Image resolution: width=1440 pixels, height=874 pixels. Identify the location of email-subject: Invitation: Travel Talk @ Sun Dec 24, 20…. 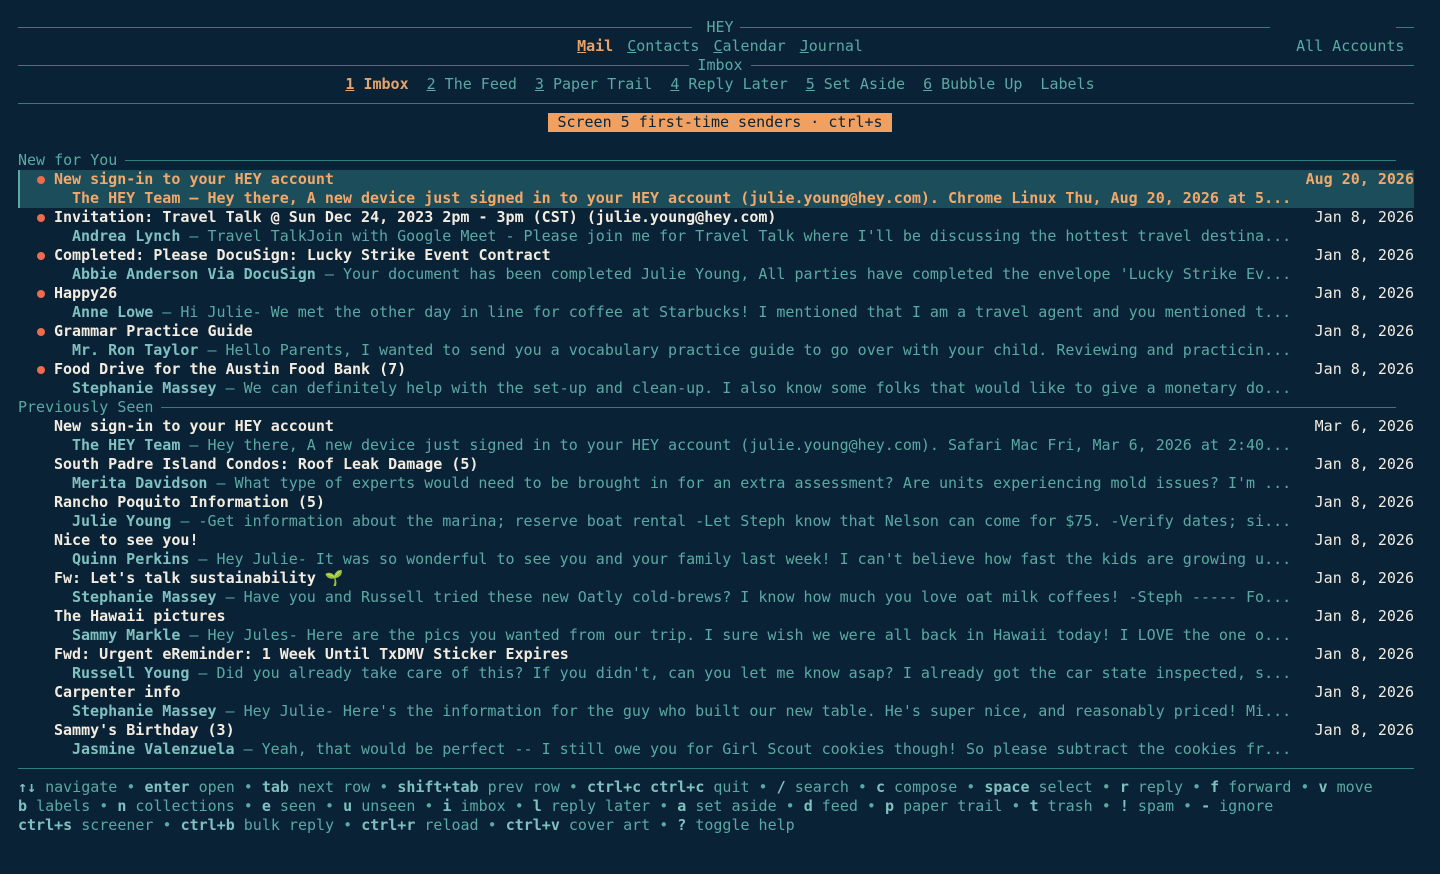
(415, 217).